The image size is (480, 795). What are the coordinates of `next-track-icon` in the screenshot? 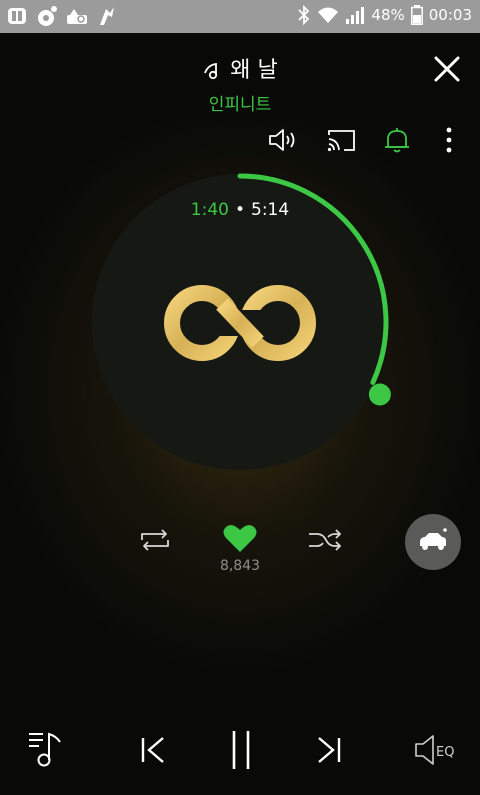 It's located at (329, 750).